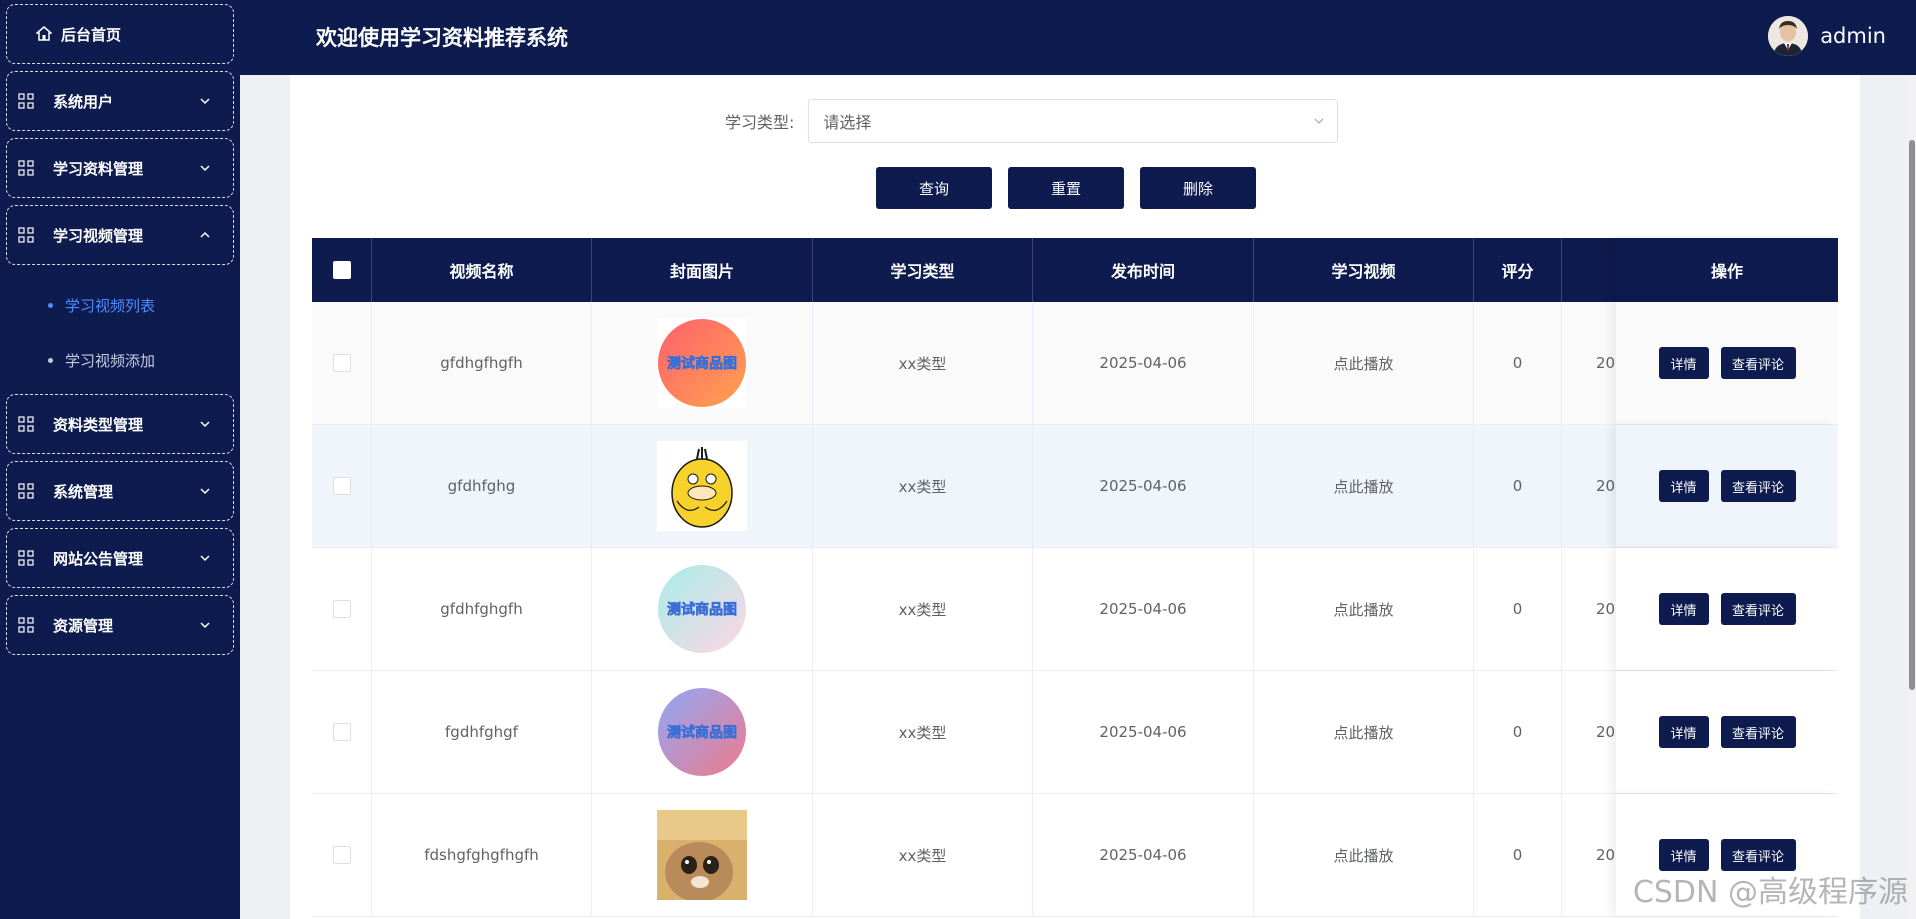  What do you see at coordinates (760, 122) in the screenshot?
I see `search-label: 学习类型:` at bounding box center [760, 122].